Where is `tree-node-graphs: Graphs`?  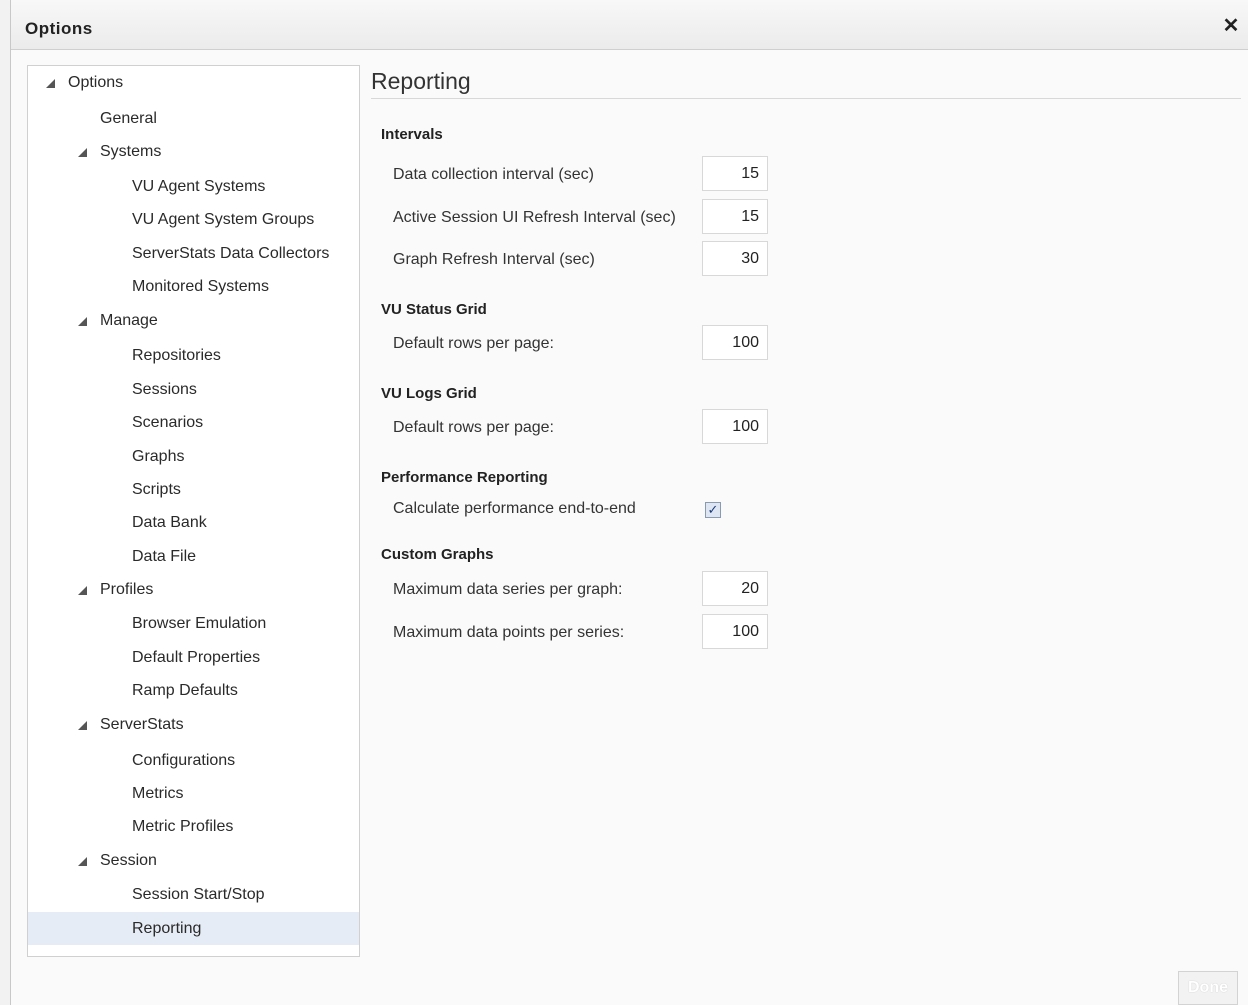
tree-node-graphs: Graphs is located at coordinates (193, 456).